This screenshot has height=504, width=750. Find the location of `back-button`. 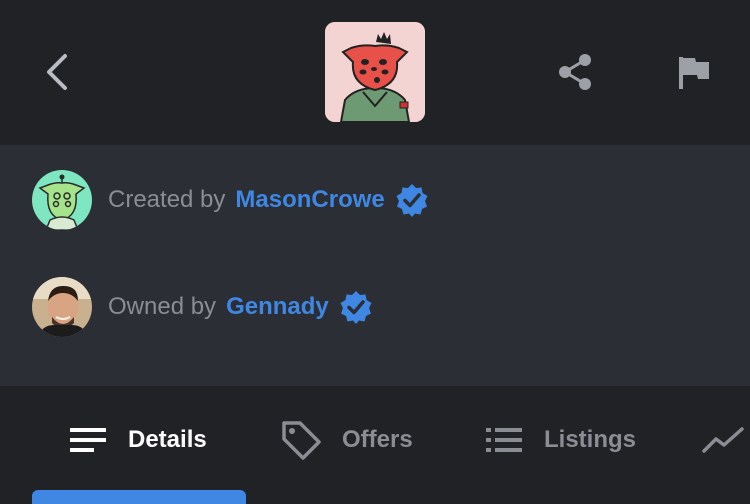

back-button is located at coordinates (58, 72).